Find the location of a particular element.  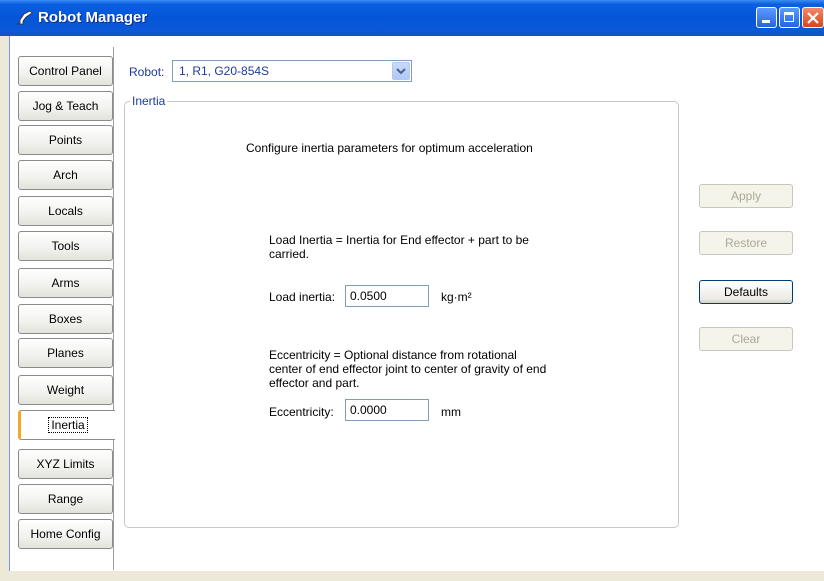

tab-planes: Planes is located at coordinates (65, 353).